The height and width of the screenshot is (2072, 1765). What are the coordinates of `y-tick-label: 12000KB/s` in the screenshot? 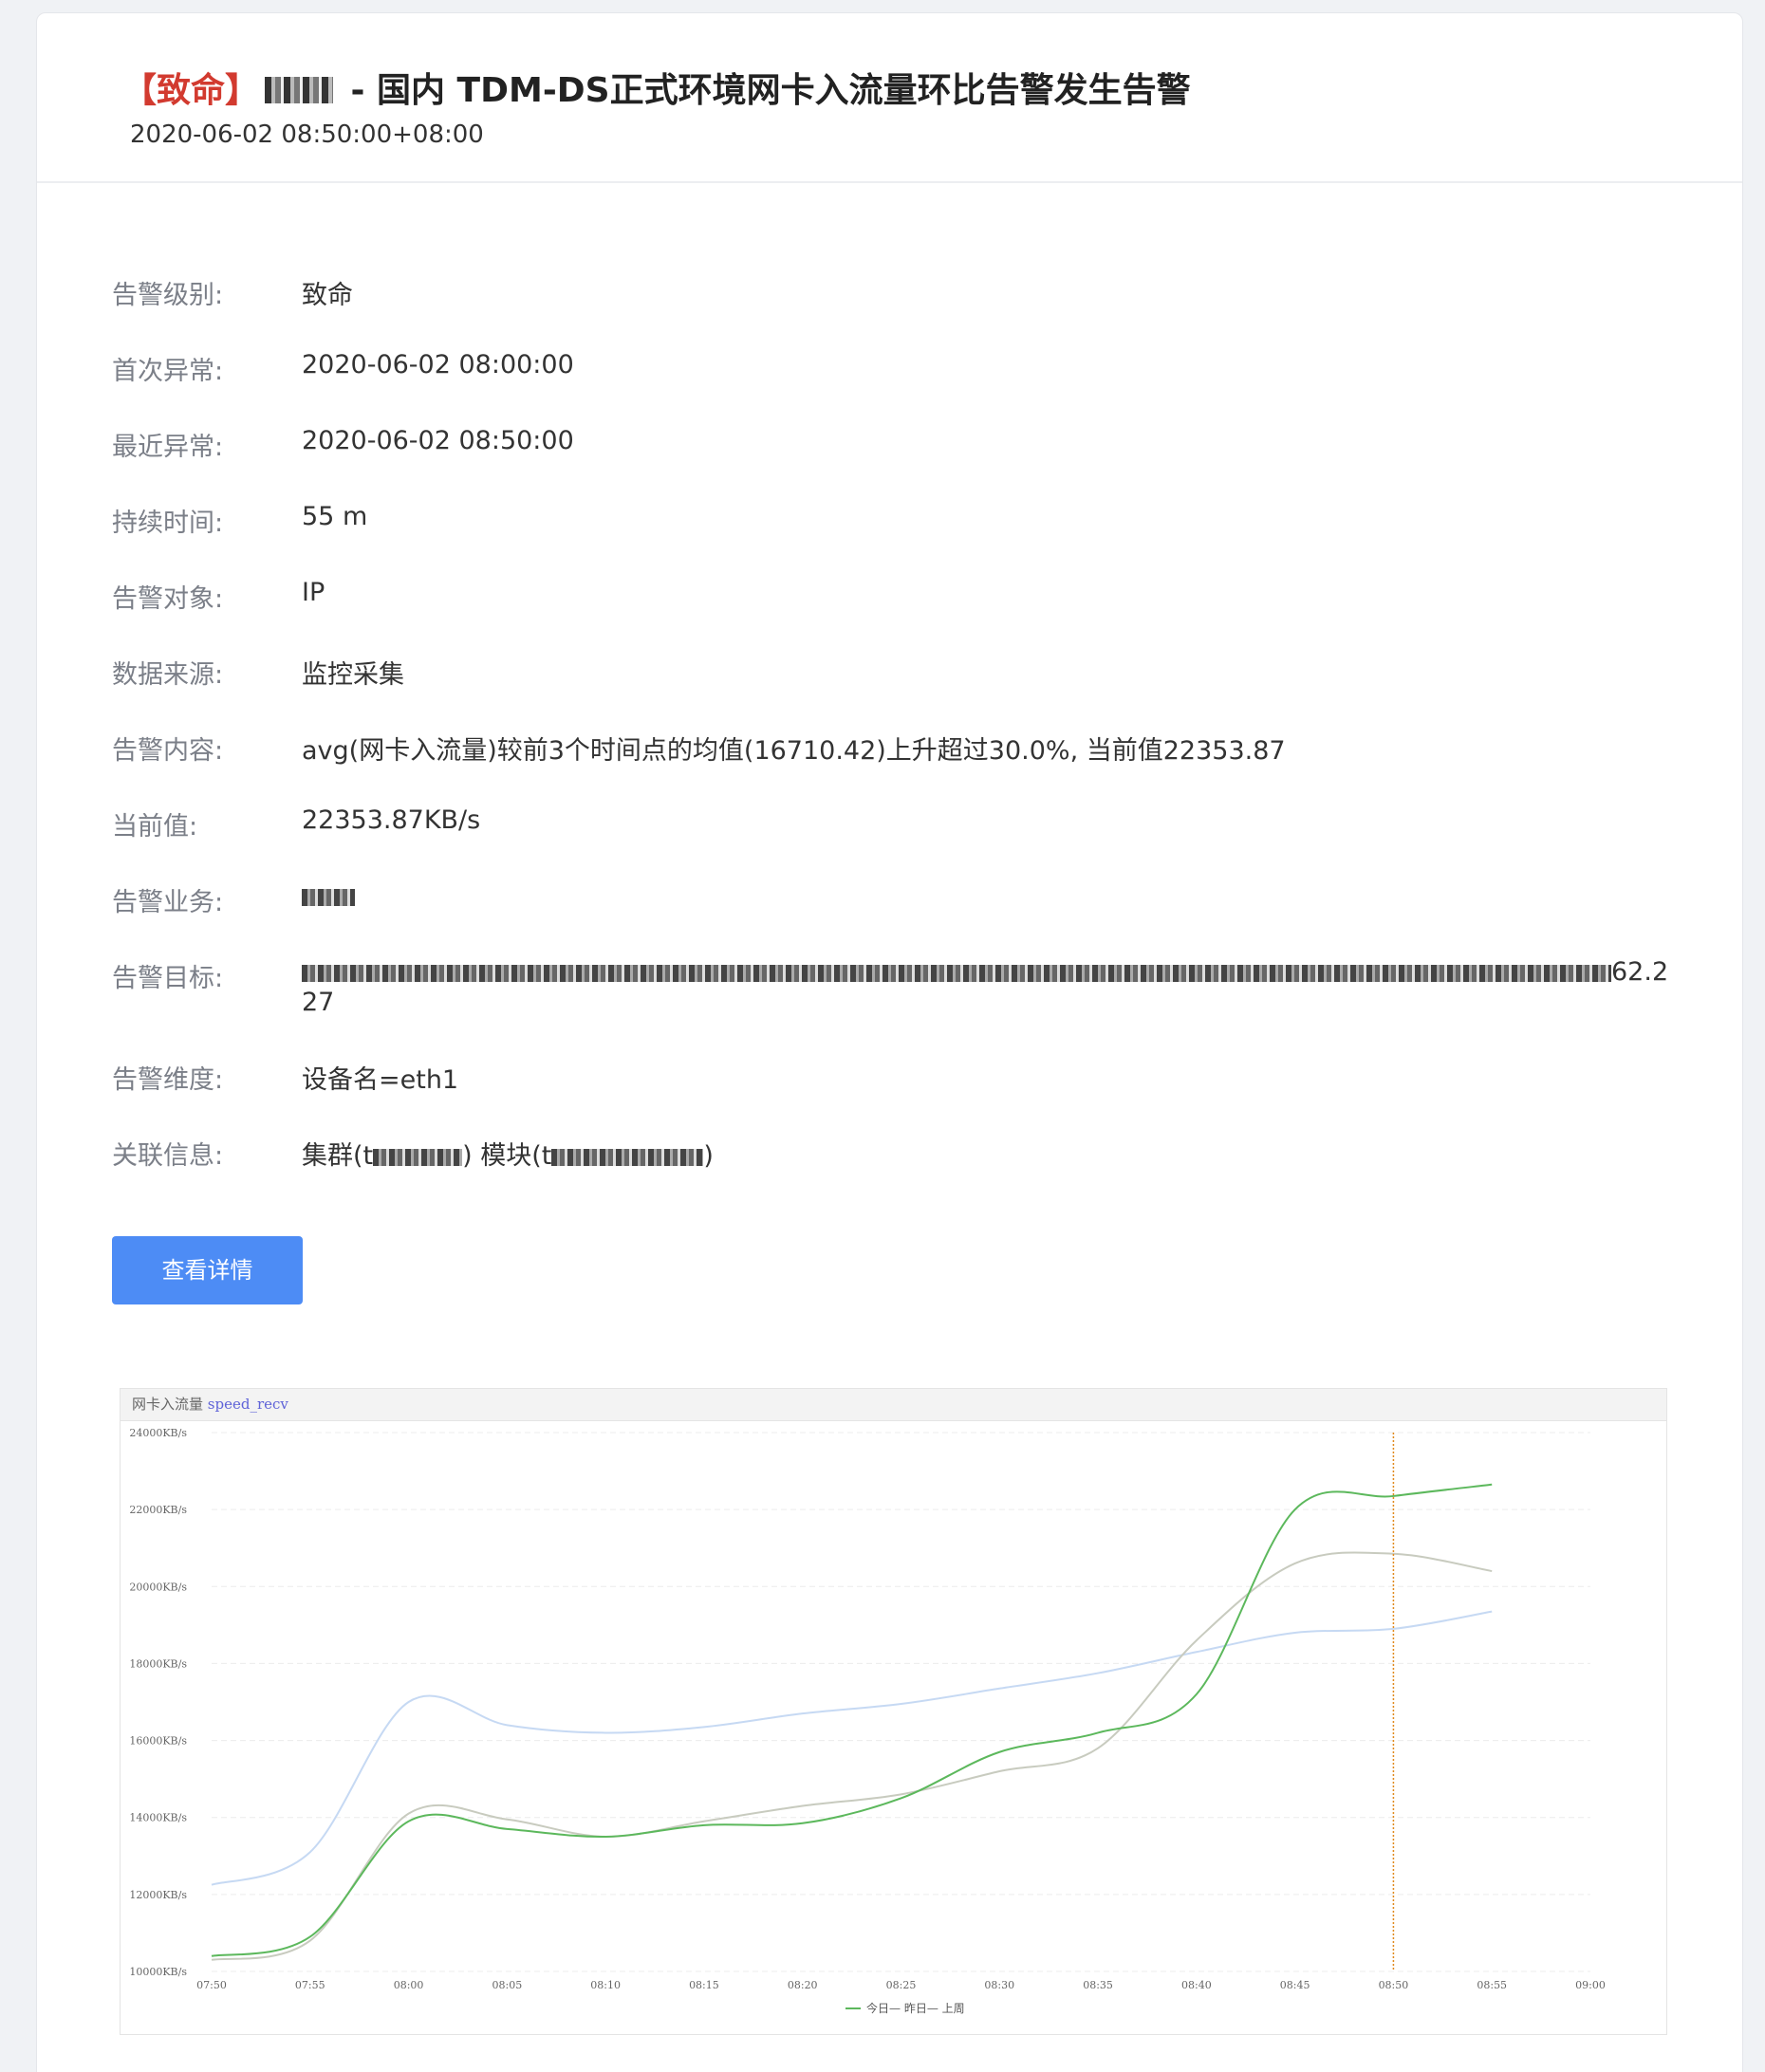 It's located at (158, 1895).